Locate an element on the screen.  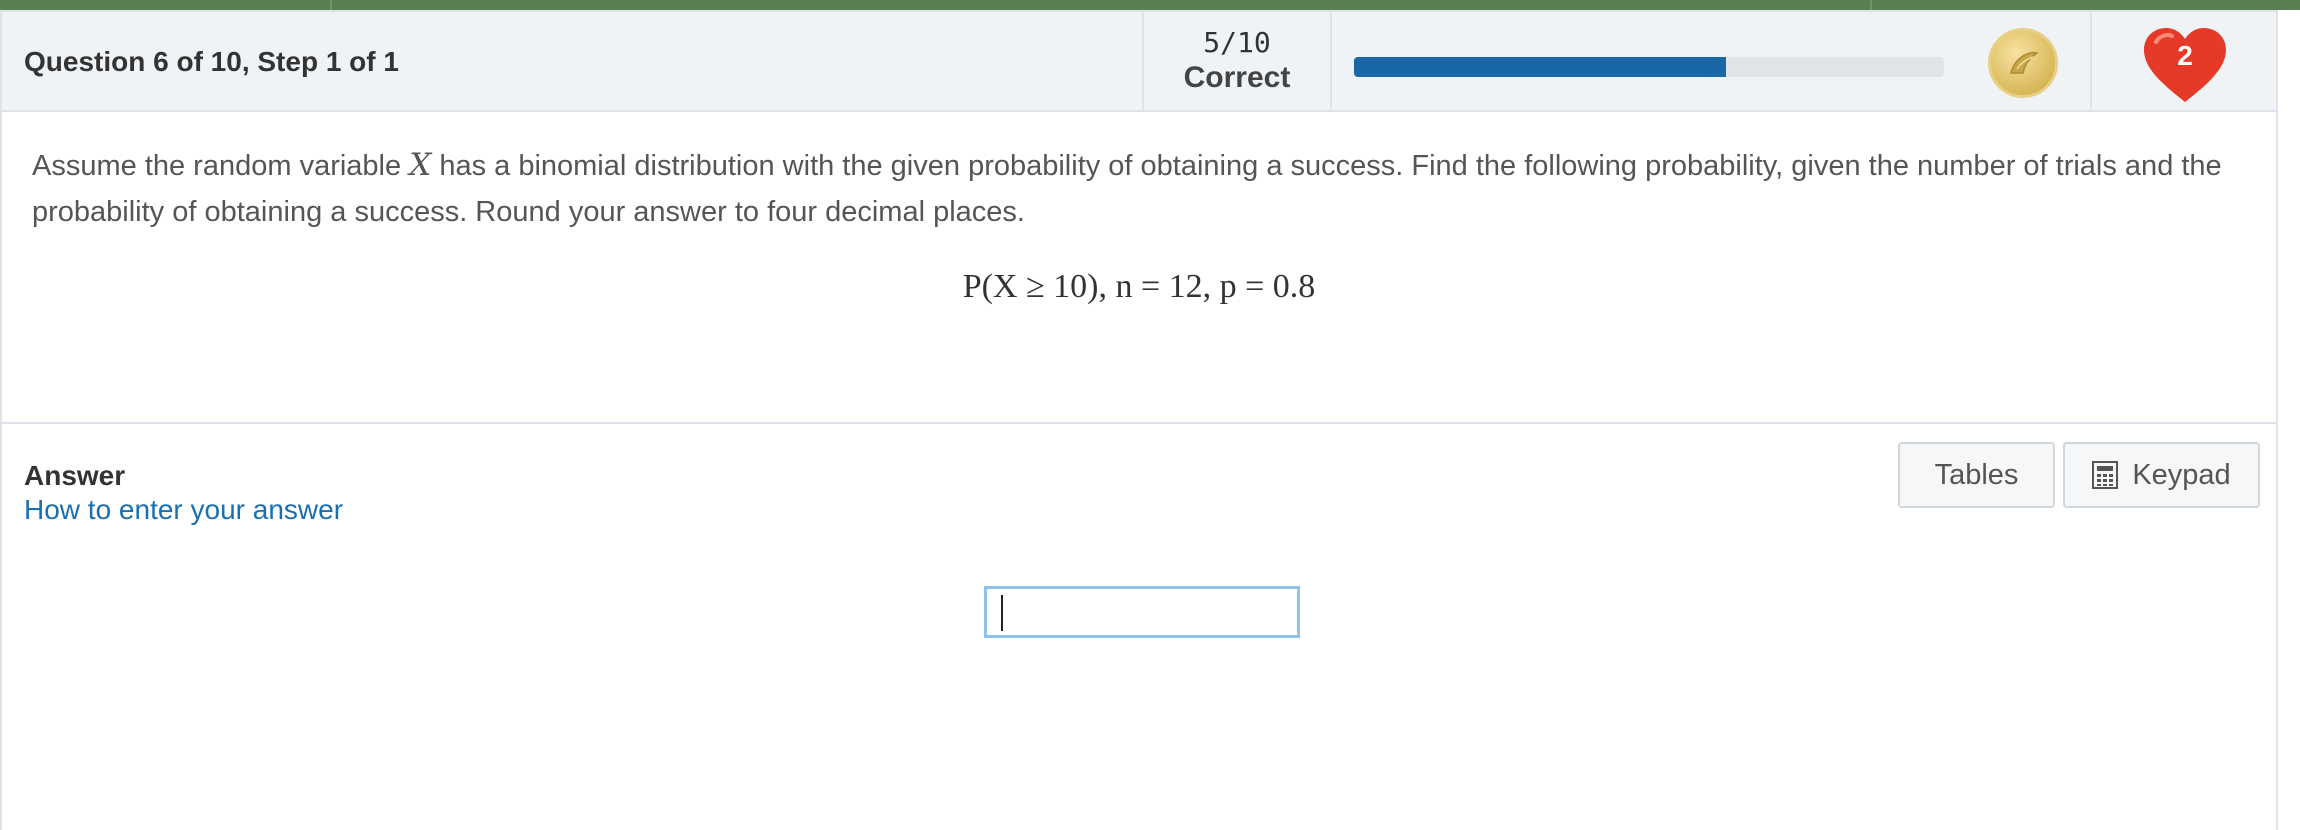
random-variable: X is located at coordinates (420, 165).